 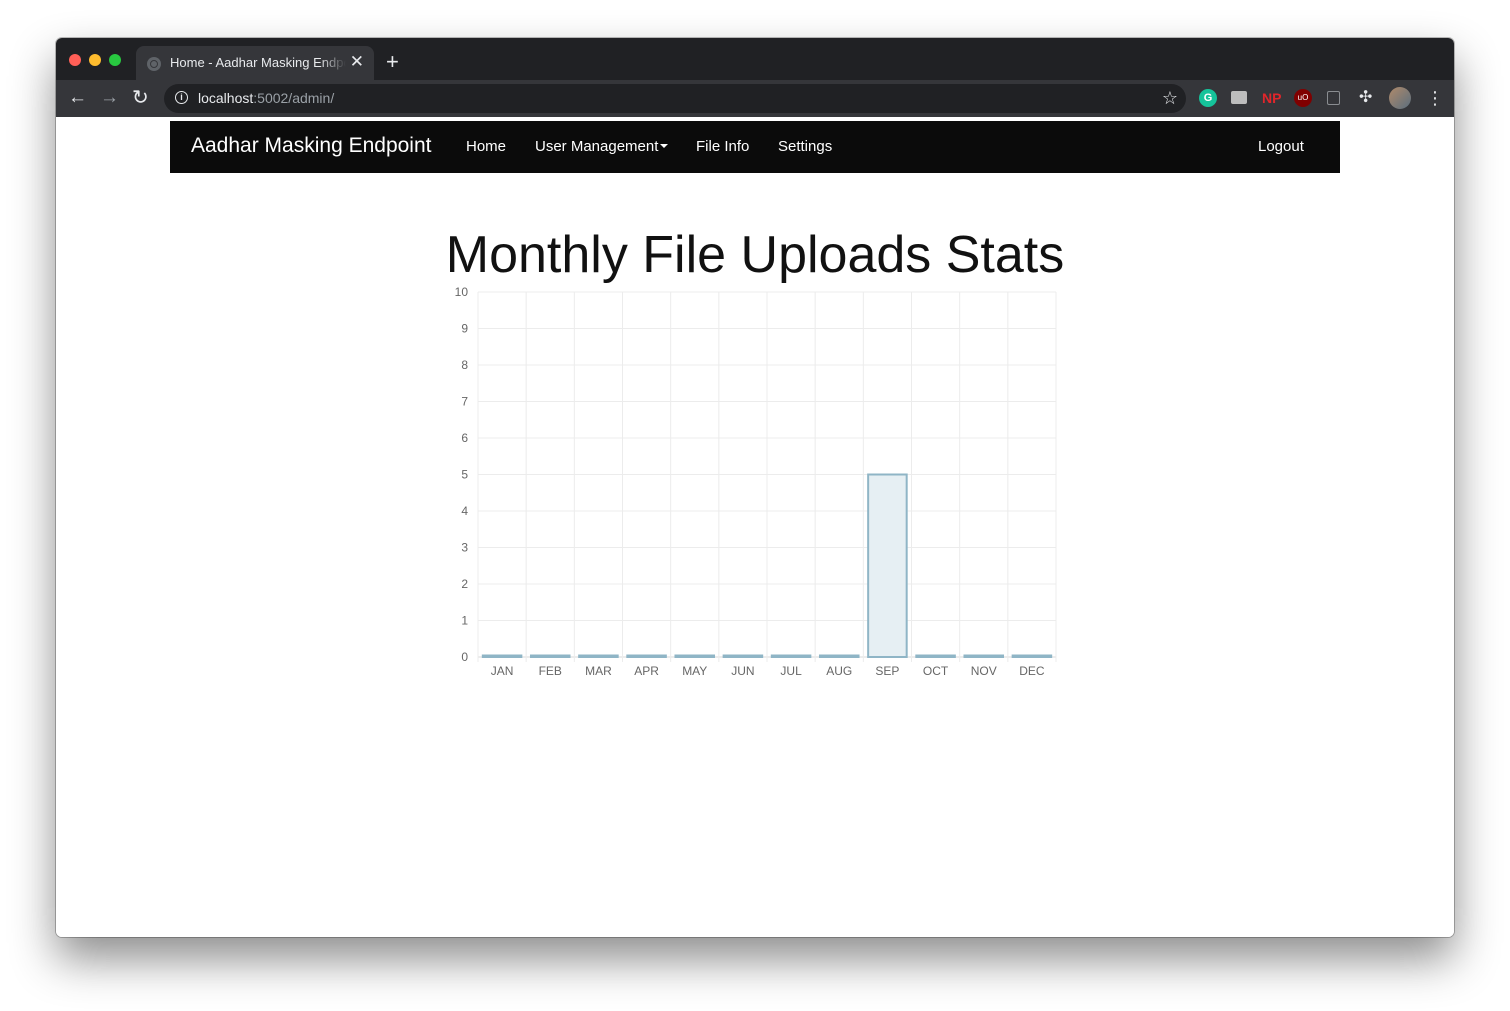 I want to click on y-tick-label: 7, so click(x=464, y=402).